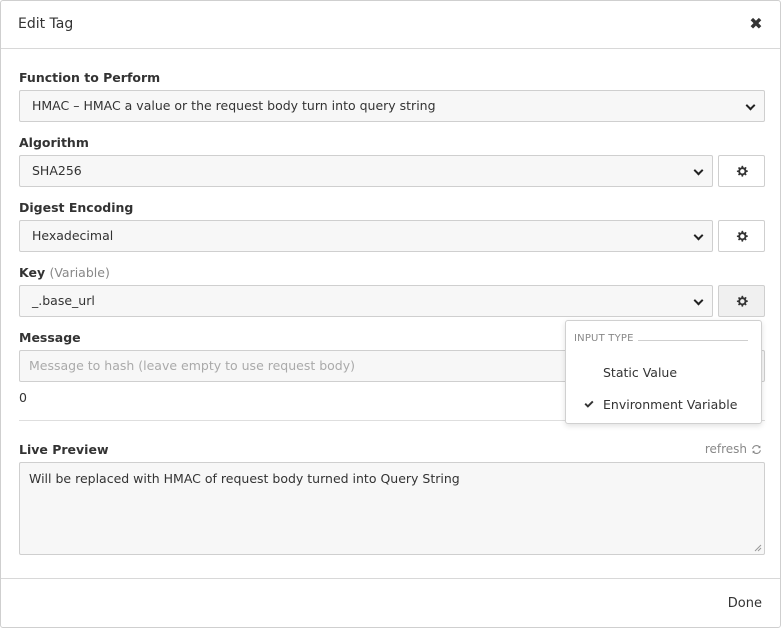 The width and height of the screenshot is (781, 629). I want to click on digest-select: Hexadecimal, so click(366, 236).